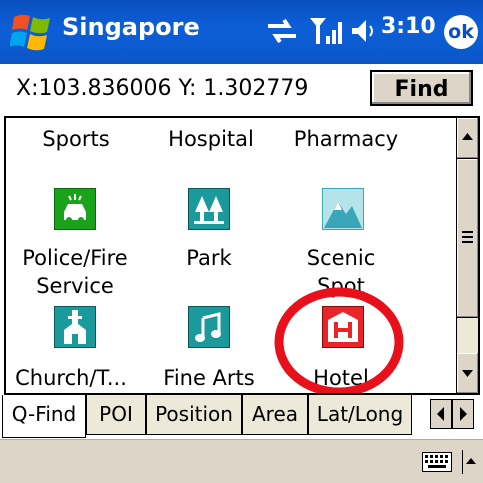 The width and height of the screenshot is (483, 483). What do you see at coordinates (209, 327) in the screenshot?
I see `music-note-icon` at bounding box center [209, 327].